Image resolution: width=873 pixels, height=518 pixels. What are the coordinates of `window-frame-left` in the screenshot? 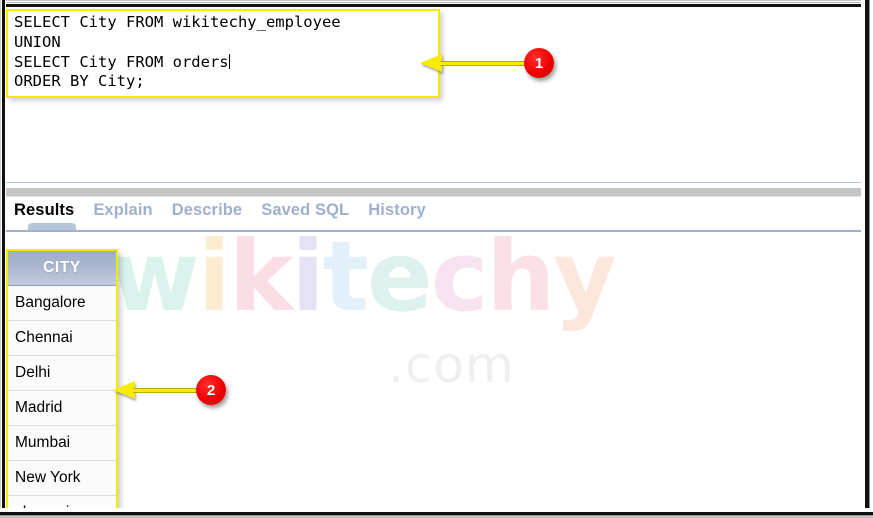 It's located at (3, 259).